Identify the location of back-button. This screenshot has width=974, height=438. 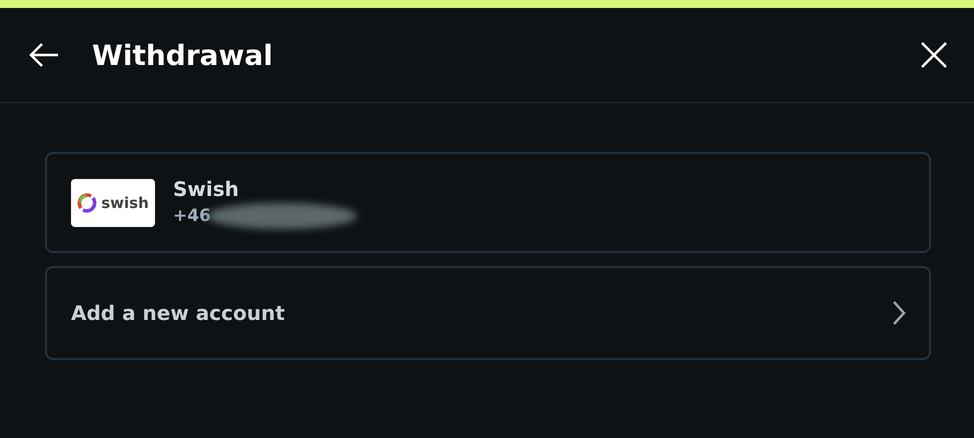
(44, 55).